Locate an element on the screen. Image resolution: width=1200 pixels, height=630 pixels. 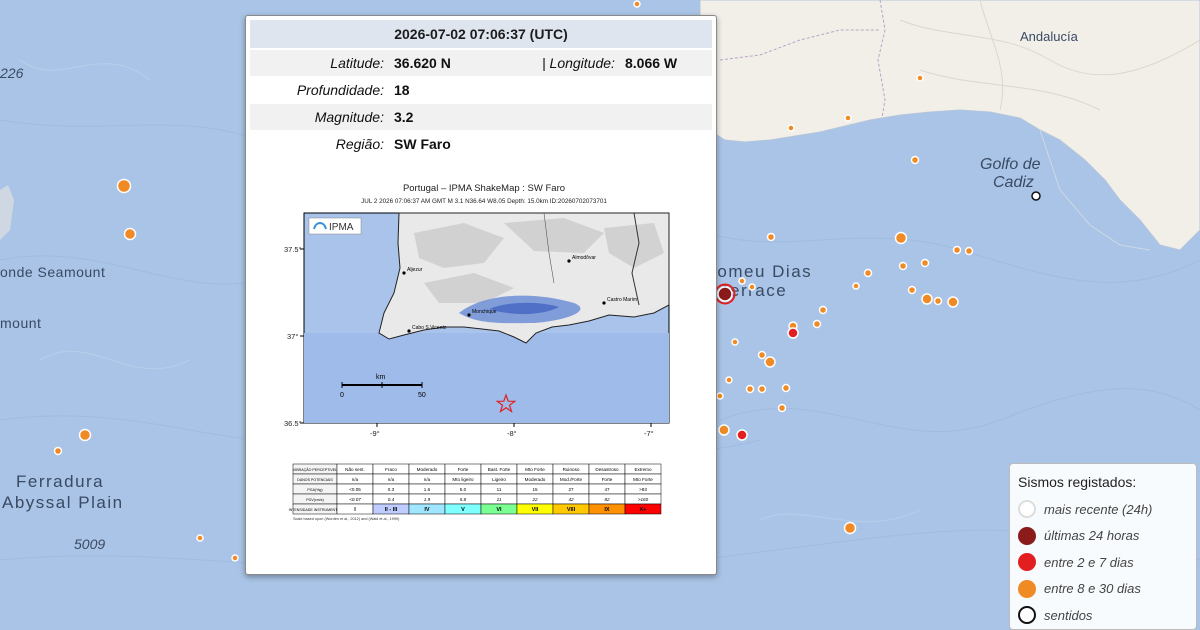
label-seamount-2: mount is located at coordinates (20, 323).